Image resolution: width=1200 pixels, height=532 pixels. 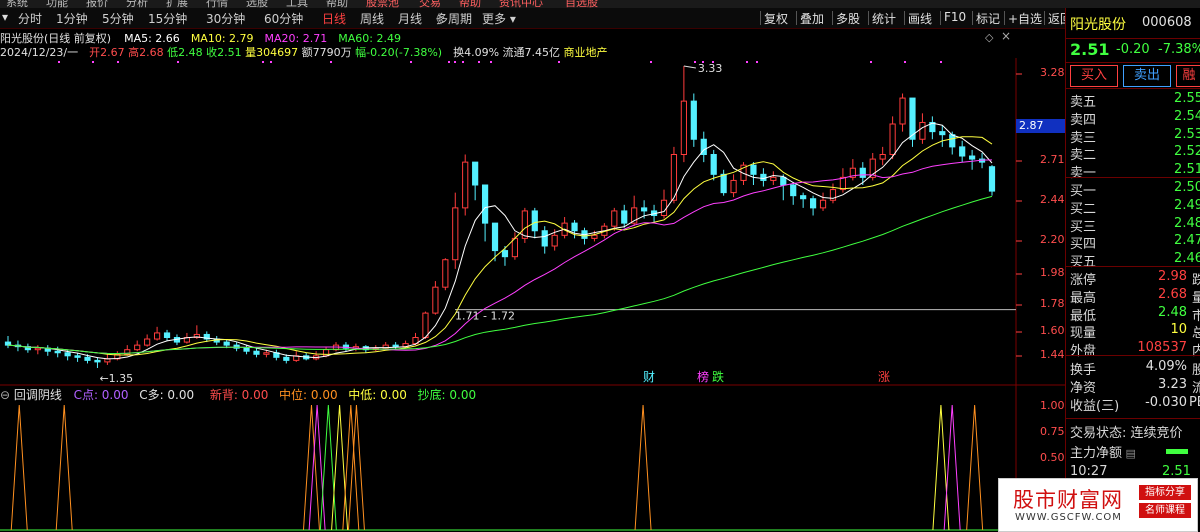 I want to click on price-axis-label: 1.60, so click(x=1052, y=330).